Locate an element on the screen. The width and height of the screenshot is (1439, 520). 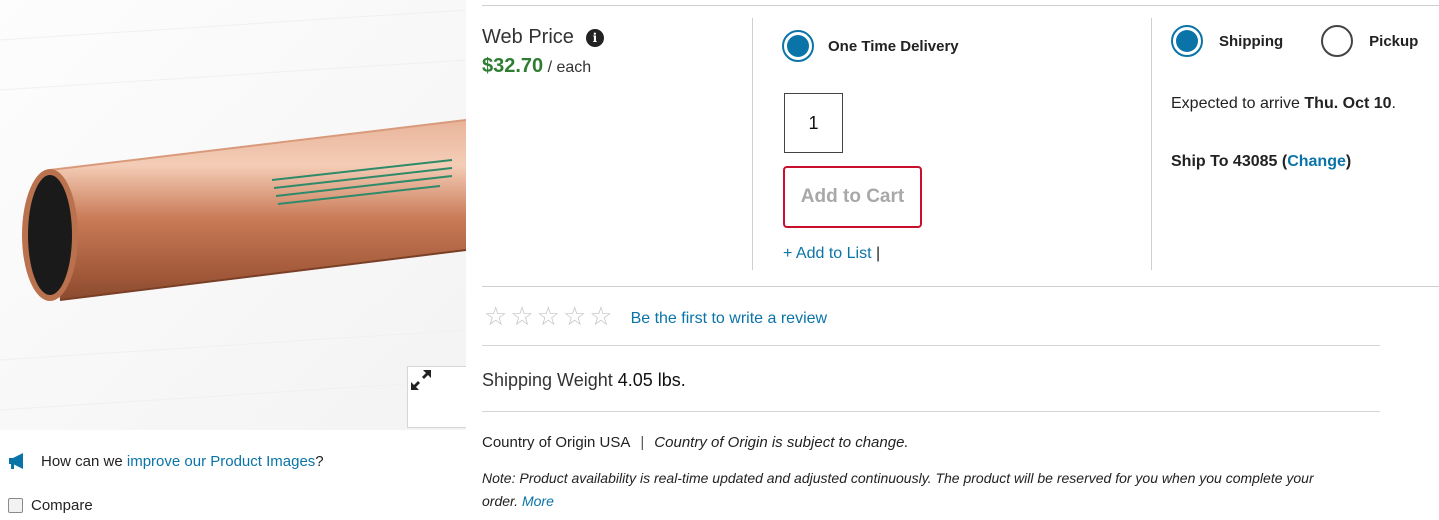
ship-to: Ship To 43085 (Change) is located at coordinates (1261, 161).